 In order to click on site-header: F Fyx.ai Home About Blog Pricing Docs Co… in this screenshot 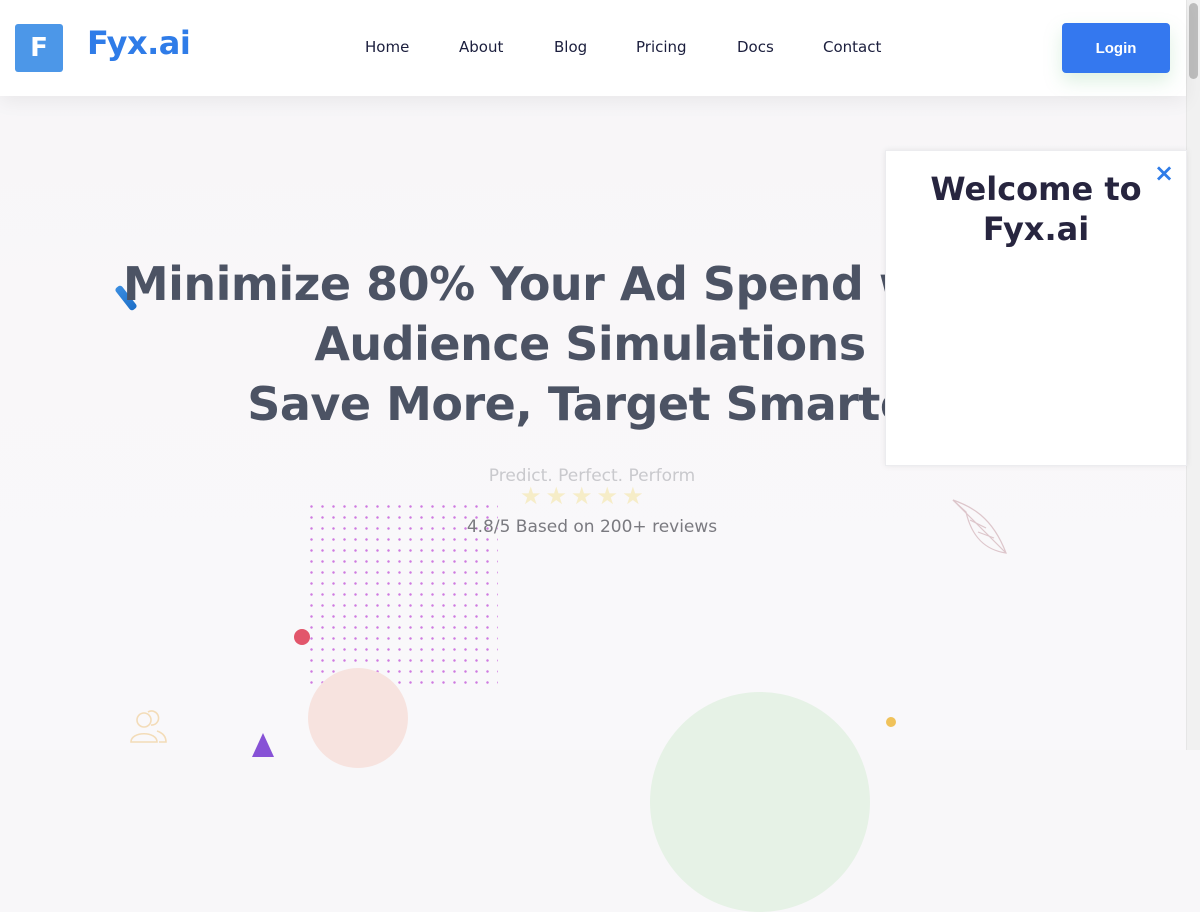, I will do `click(593, 48)`.